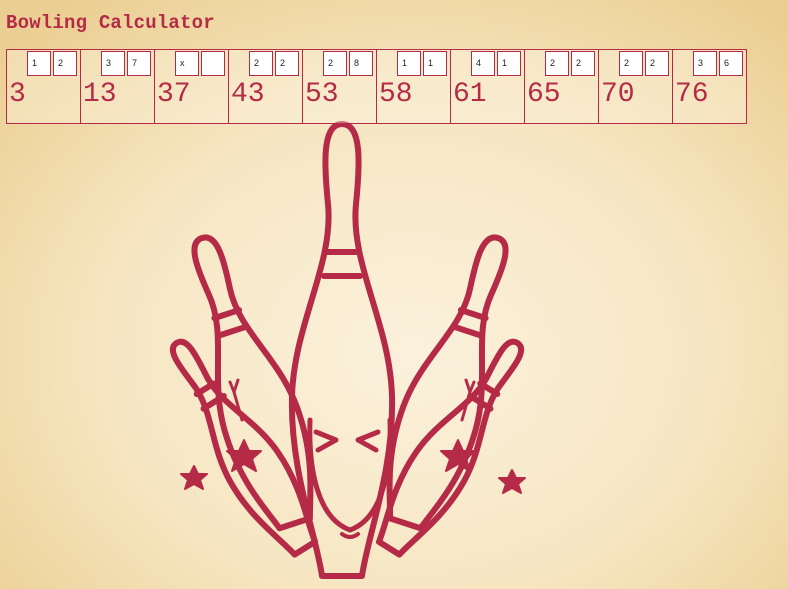 The image size is (788, 589). What do you see at coordinates (731, 63) in the screenshot?
I see `frame-10-roll-2-input: 6` at bounding box center [731, 63].